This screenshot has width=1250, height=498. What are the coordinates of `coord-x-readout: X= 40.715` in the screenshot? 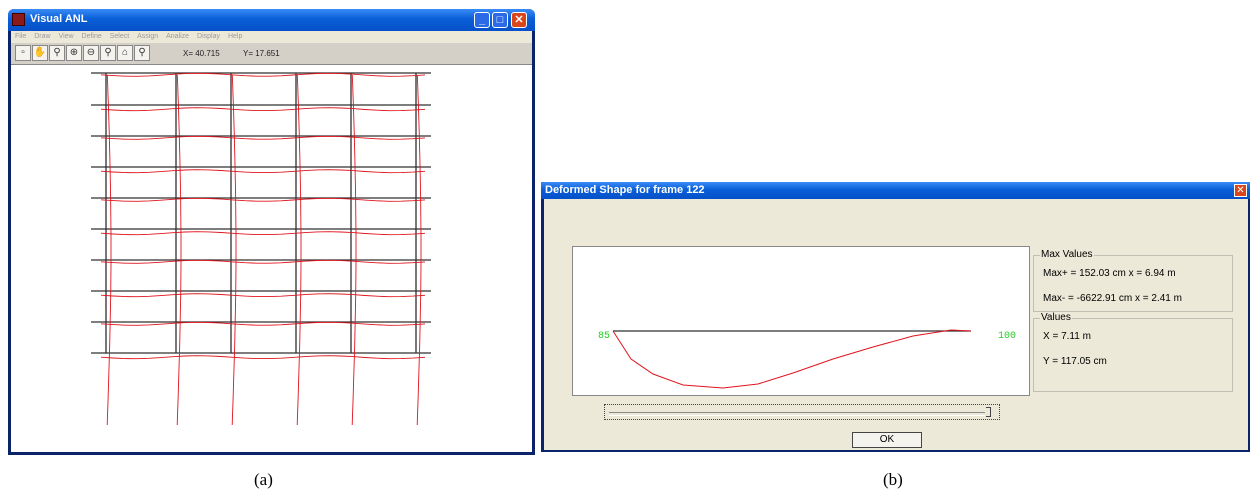 It's located at (201, 53).